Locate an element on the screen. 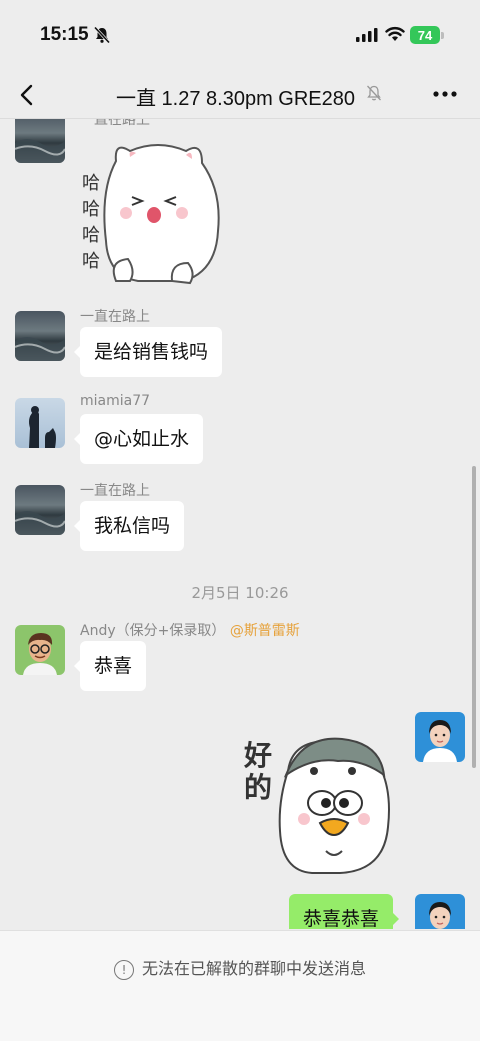 The image size is (480, 1041). mute-bell-icon is located at coordinates (374, 93).